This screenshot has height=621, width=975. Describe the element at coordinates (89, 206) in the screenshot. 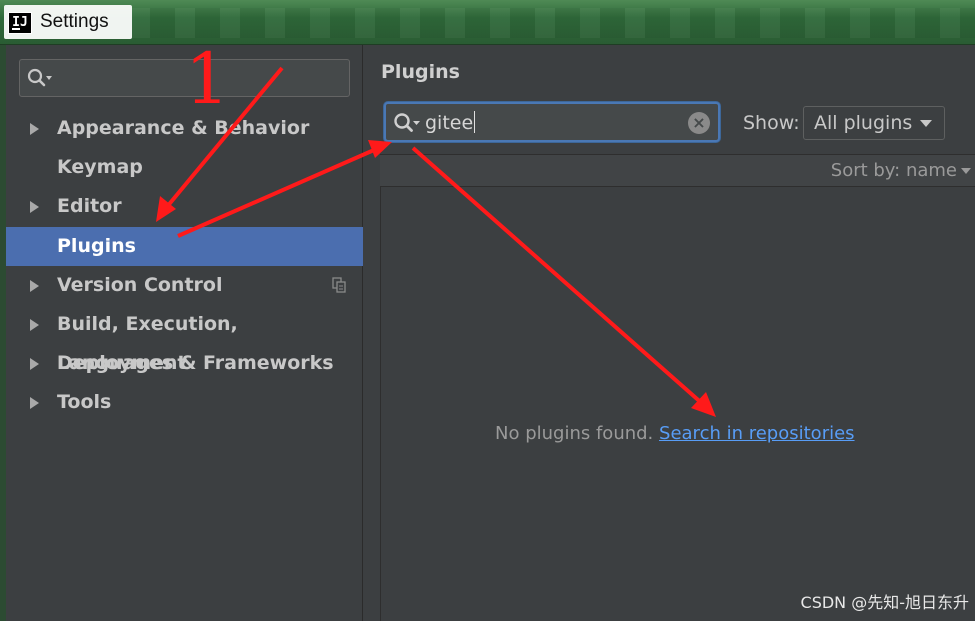

I see `sidebar-item-label: Editor` at that location.